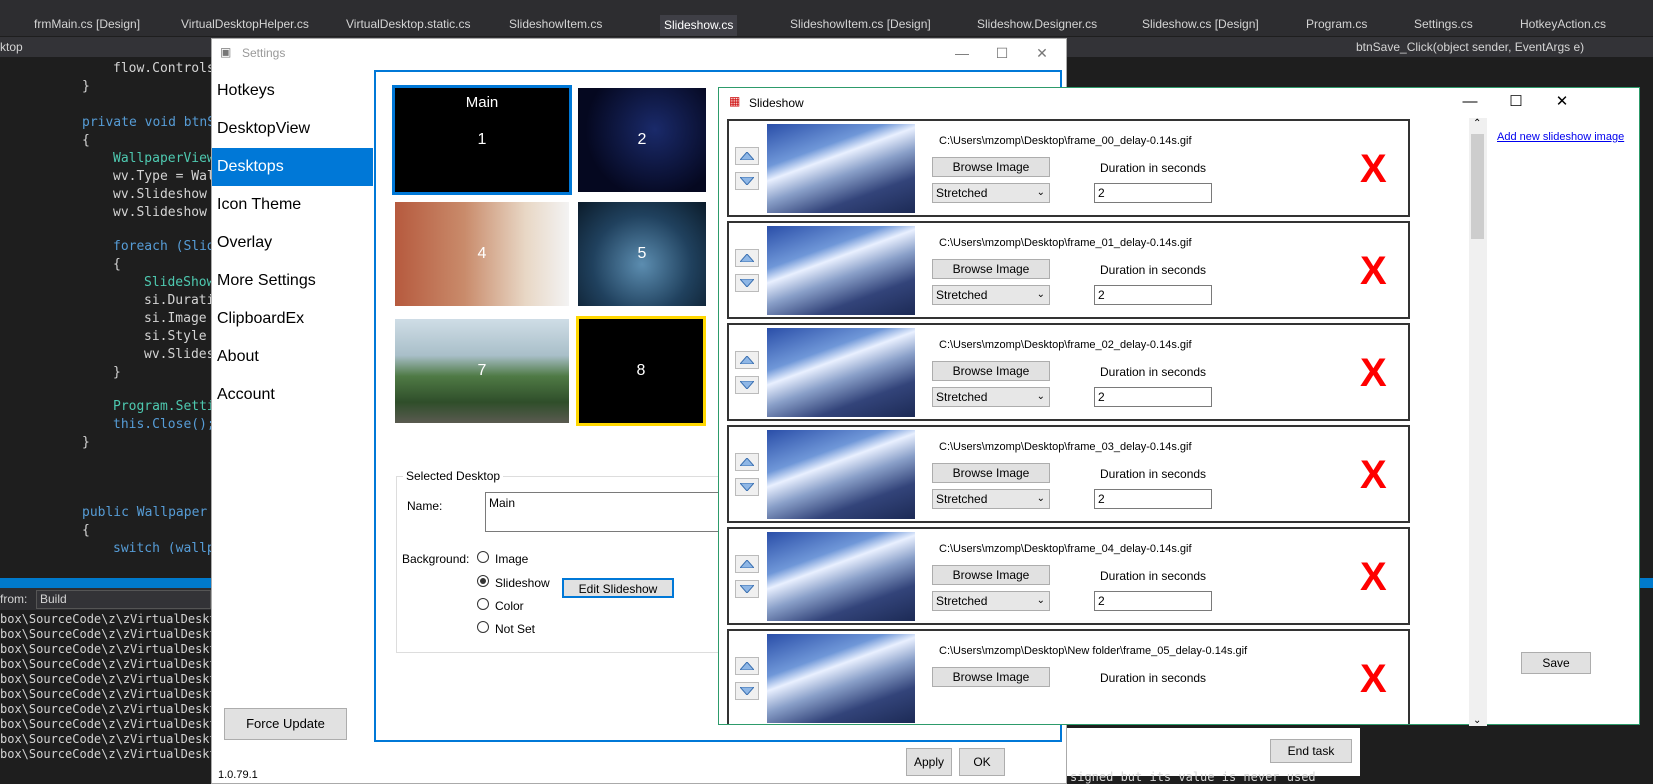  What do you see at coordinates (483, 581) in the screenshot?
I see `bg-slideshow-radio` at bounding box center [483, 581].